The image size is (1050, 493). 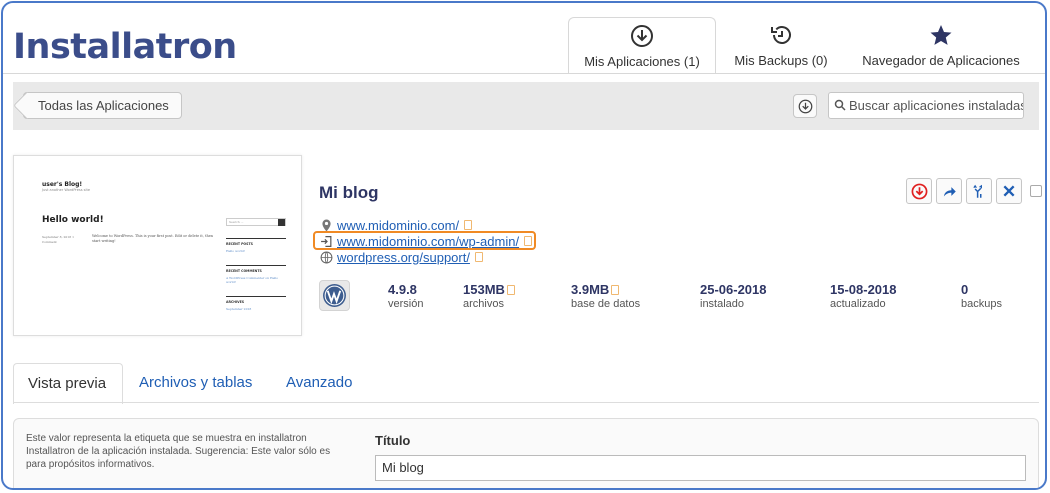 I want to click on back-button: Todas las Aplicaciones, so click(x=102, y=105).